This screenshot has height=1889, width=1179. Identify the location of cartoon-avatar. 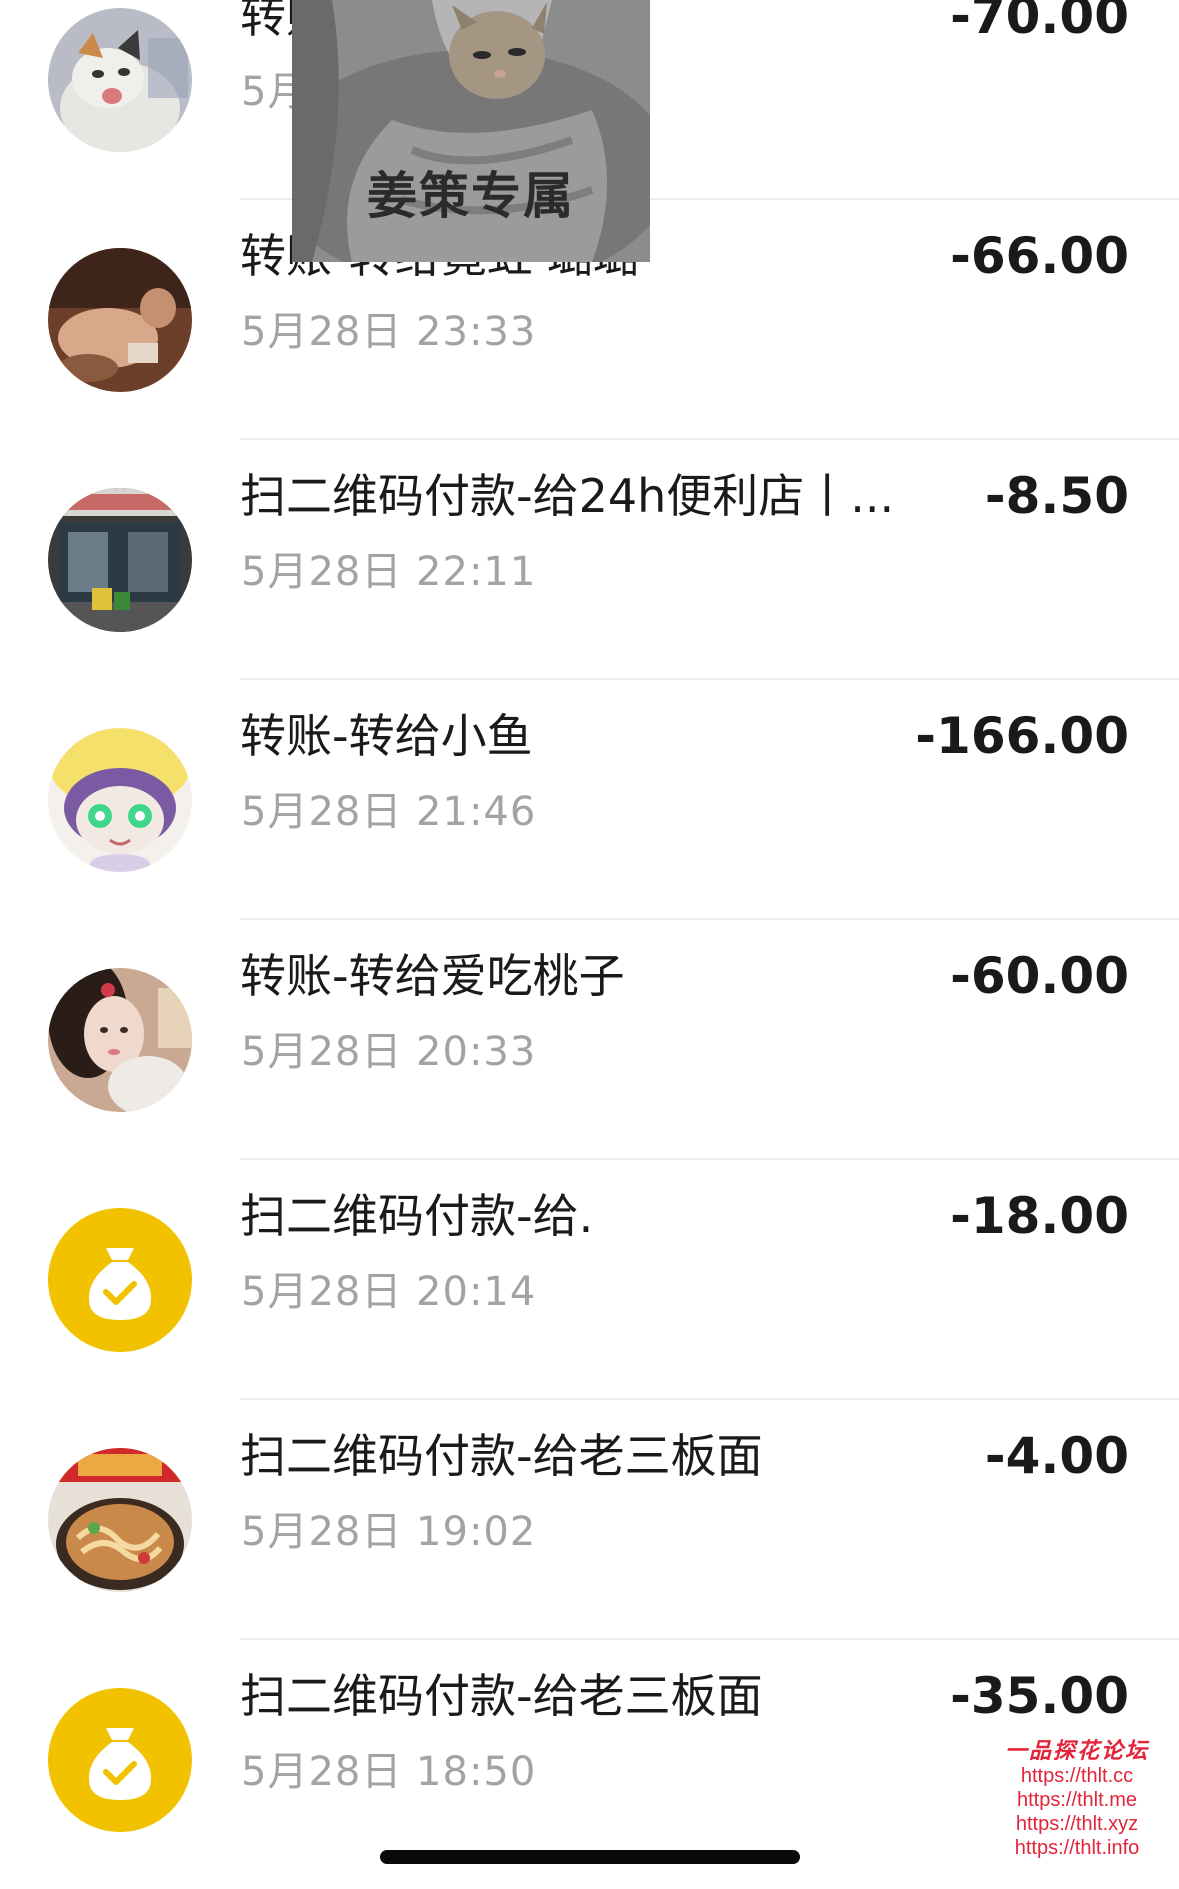
(120, 800).